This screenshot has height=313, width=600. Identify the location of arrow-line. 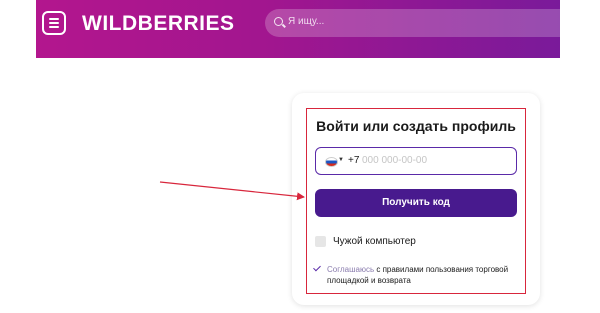
(232, 191).